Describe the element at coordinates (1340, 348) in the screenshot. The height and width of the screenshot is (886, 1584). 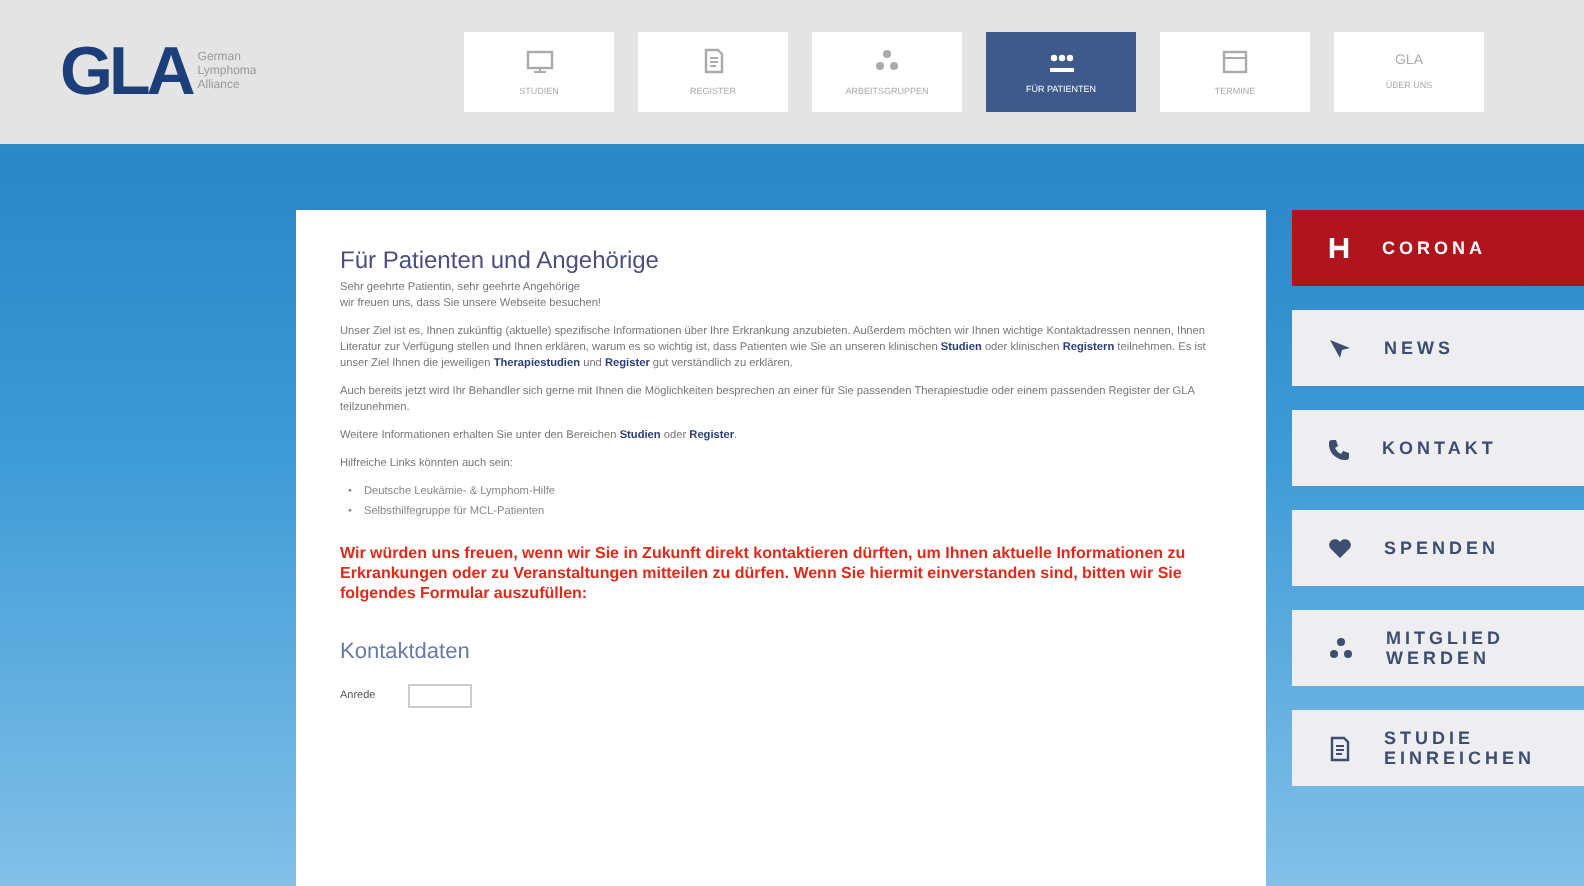
I see `cursor-icon` at that location.